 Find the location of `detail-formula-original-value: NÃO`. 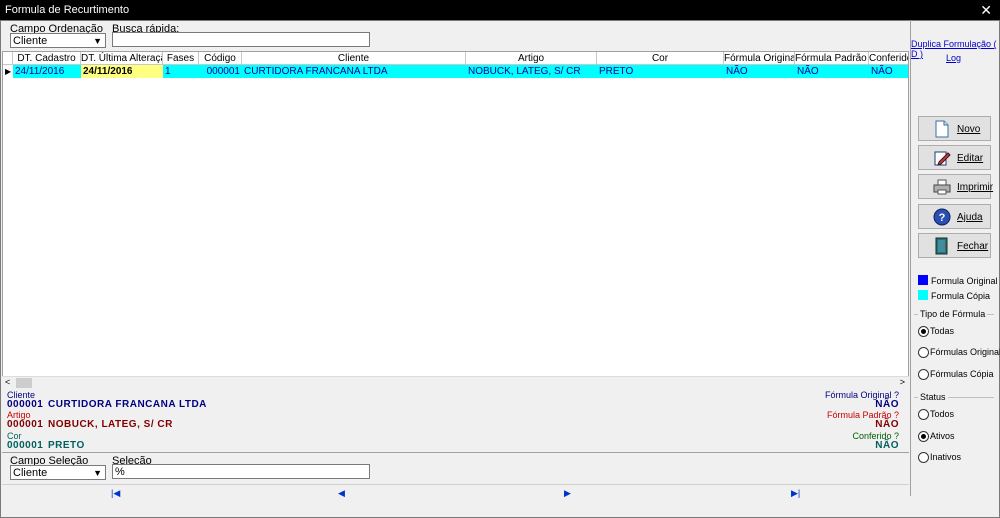

detail-formula-original-value: NÃO is located at coordinates (887, 404).